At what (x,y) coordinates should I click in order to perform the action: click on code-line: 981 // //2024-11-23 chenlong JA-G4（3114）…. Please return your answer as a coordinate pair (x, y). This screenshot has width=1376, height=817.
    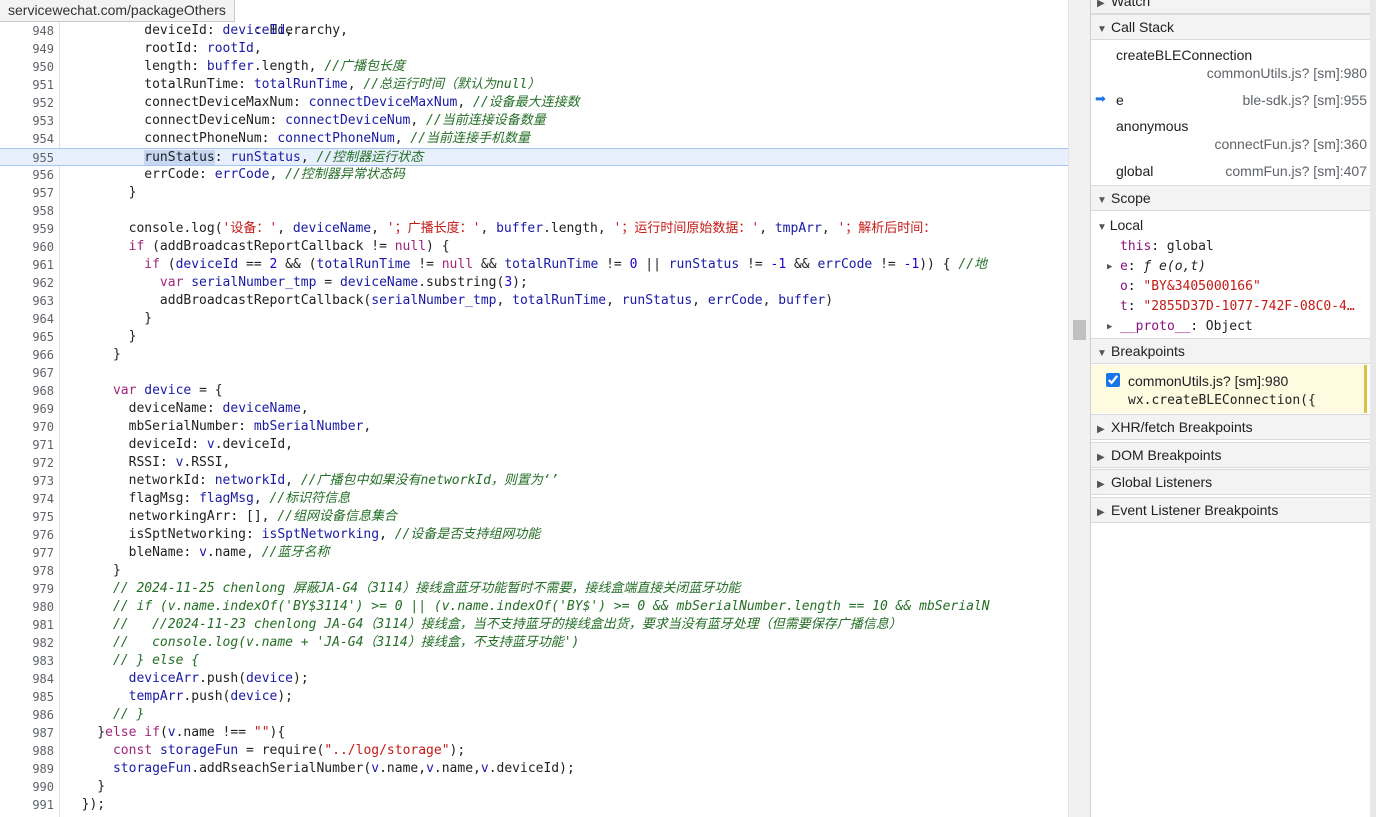
    Looking at the image, I should click on (534, 625).